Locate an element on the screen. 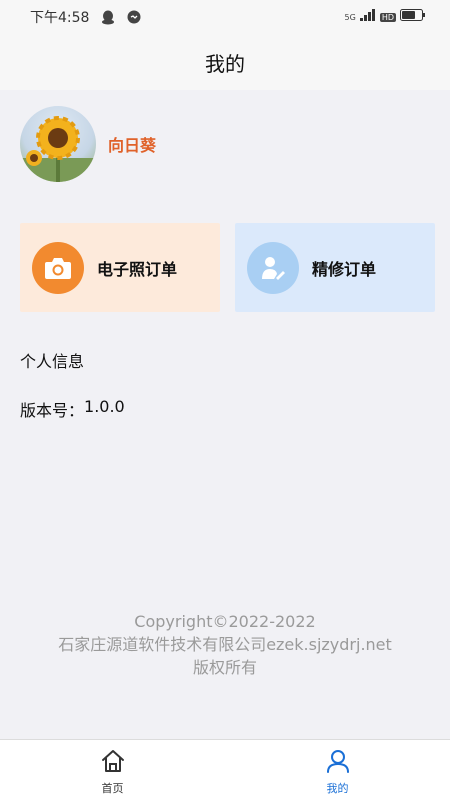  page-header: 我的 is located at coordinates (225, 62).